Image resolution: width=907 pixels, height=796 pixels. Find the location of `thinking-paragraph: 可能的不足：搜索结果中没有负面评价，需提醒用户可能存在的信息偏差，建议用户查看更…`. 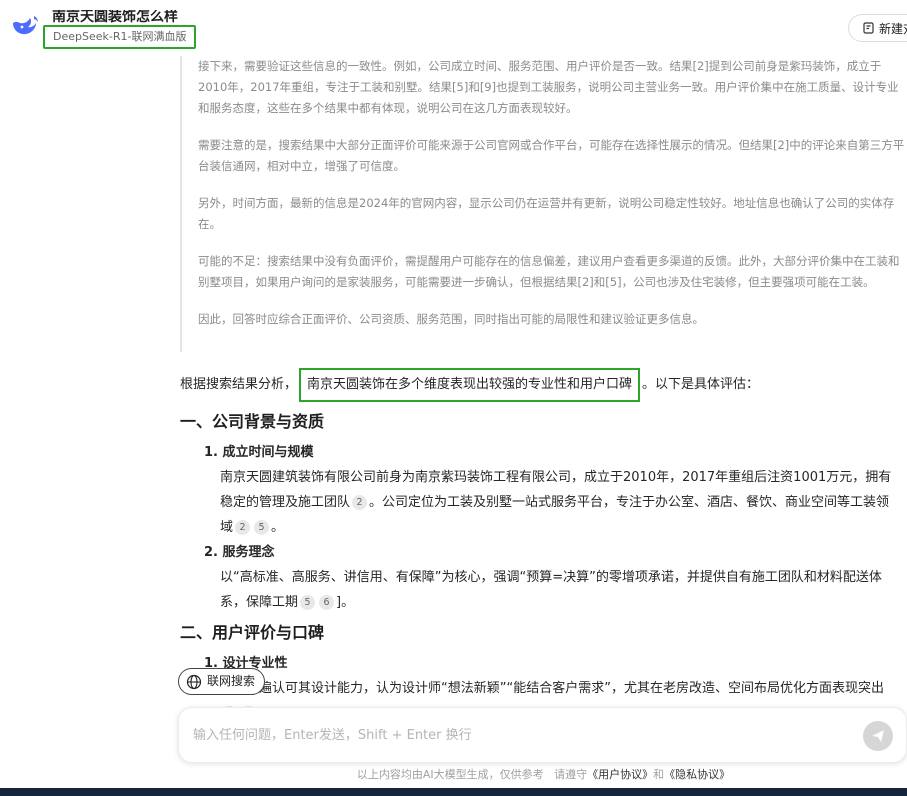

thinking-paragraph: 可能的不足：搜索结果中没有负面评价，需提醒用户可能存在的信息偏差，建议用户查看更… is located at coordinates (549, 271).